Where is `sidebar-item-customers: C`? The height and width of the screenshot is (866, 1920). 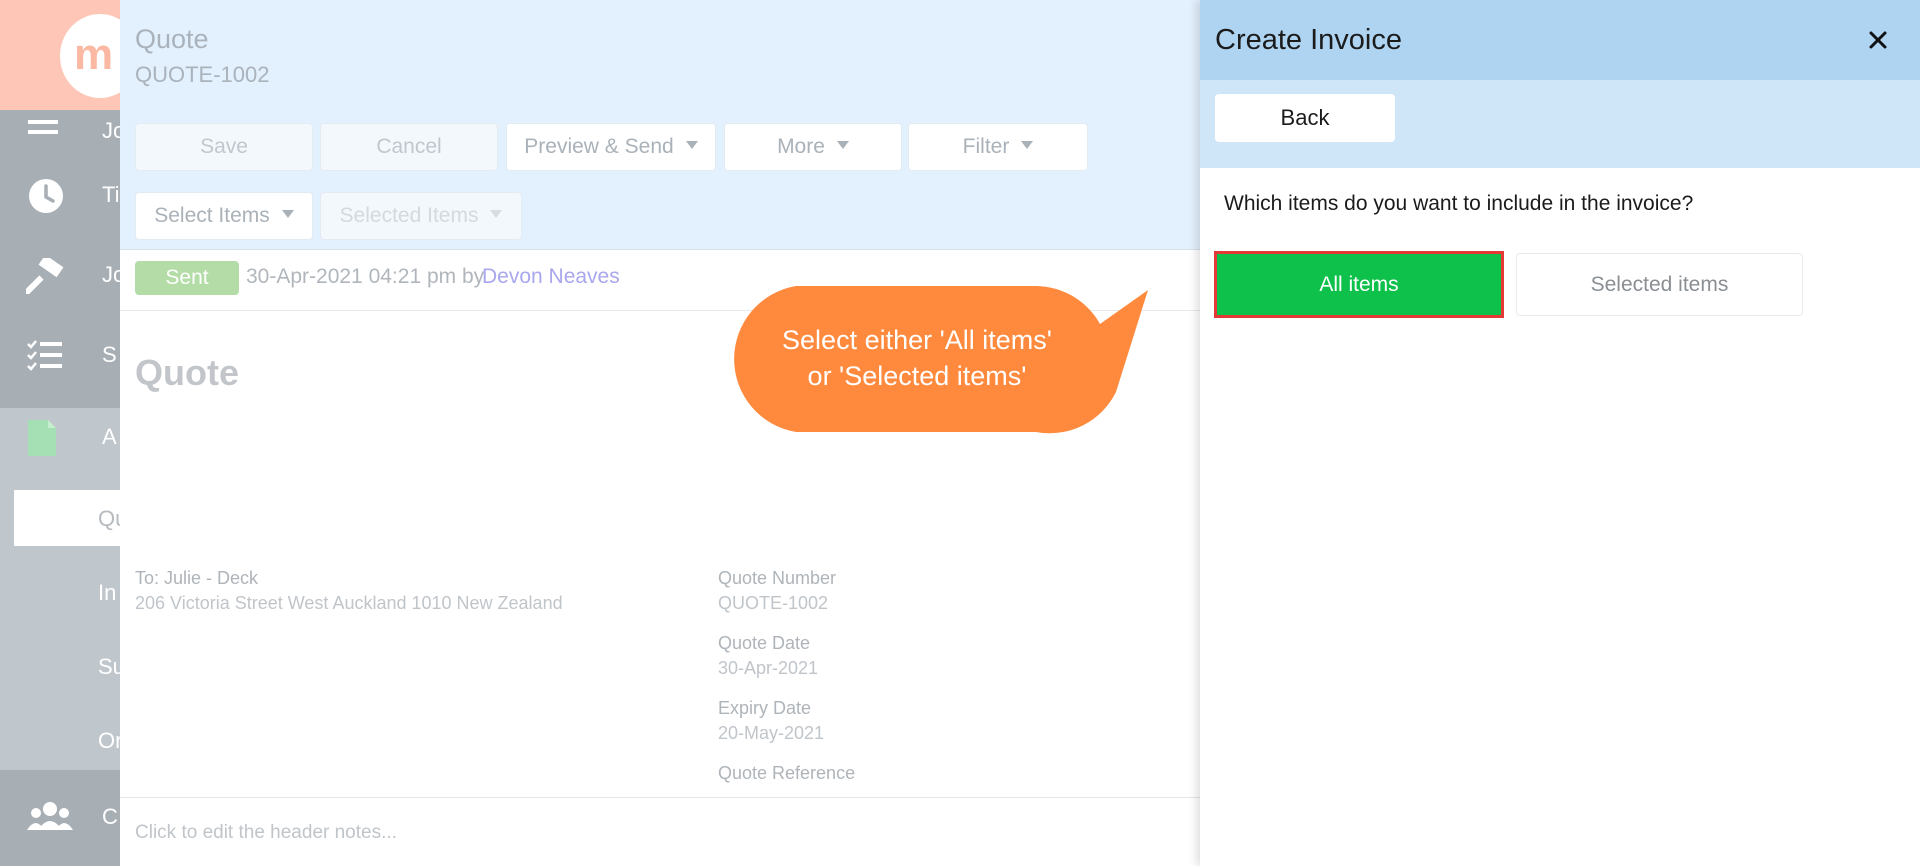 sidebar-item-customers: C is located at coordinates (60, 816).